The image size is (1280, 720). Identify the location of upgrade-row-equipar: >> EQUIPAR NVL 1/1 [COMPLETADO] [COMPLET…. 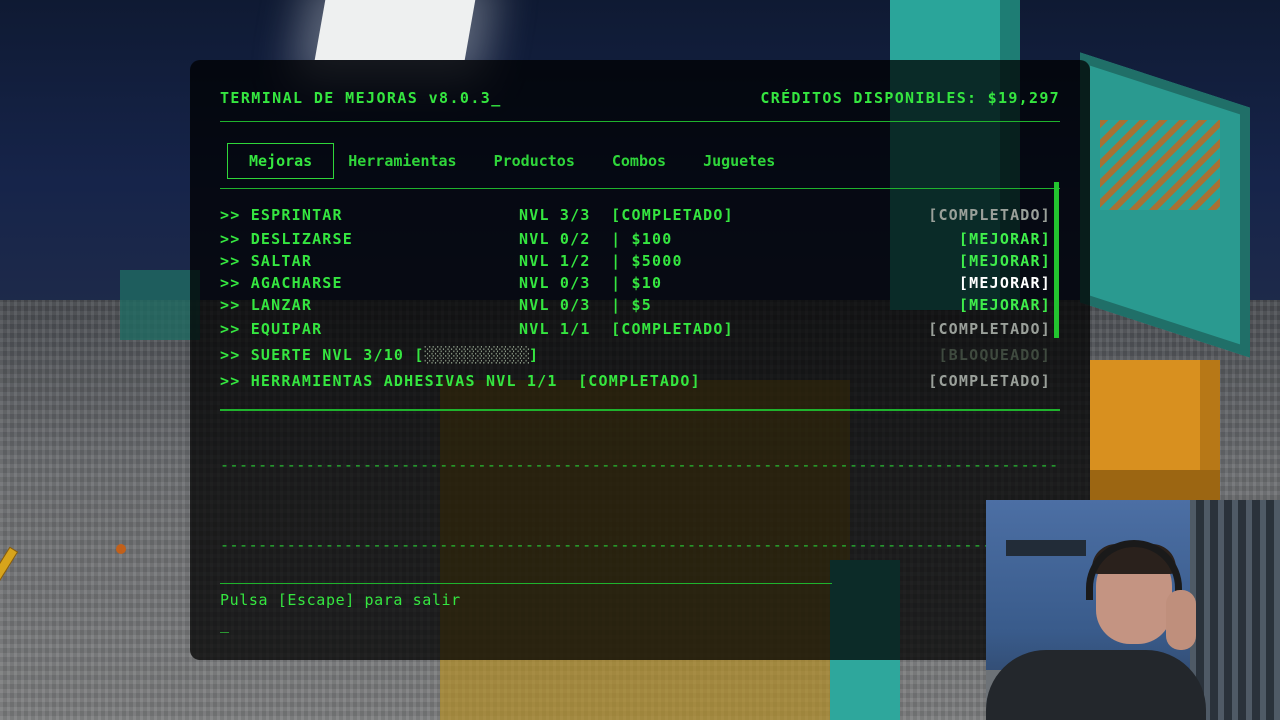
(637, 330).